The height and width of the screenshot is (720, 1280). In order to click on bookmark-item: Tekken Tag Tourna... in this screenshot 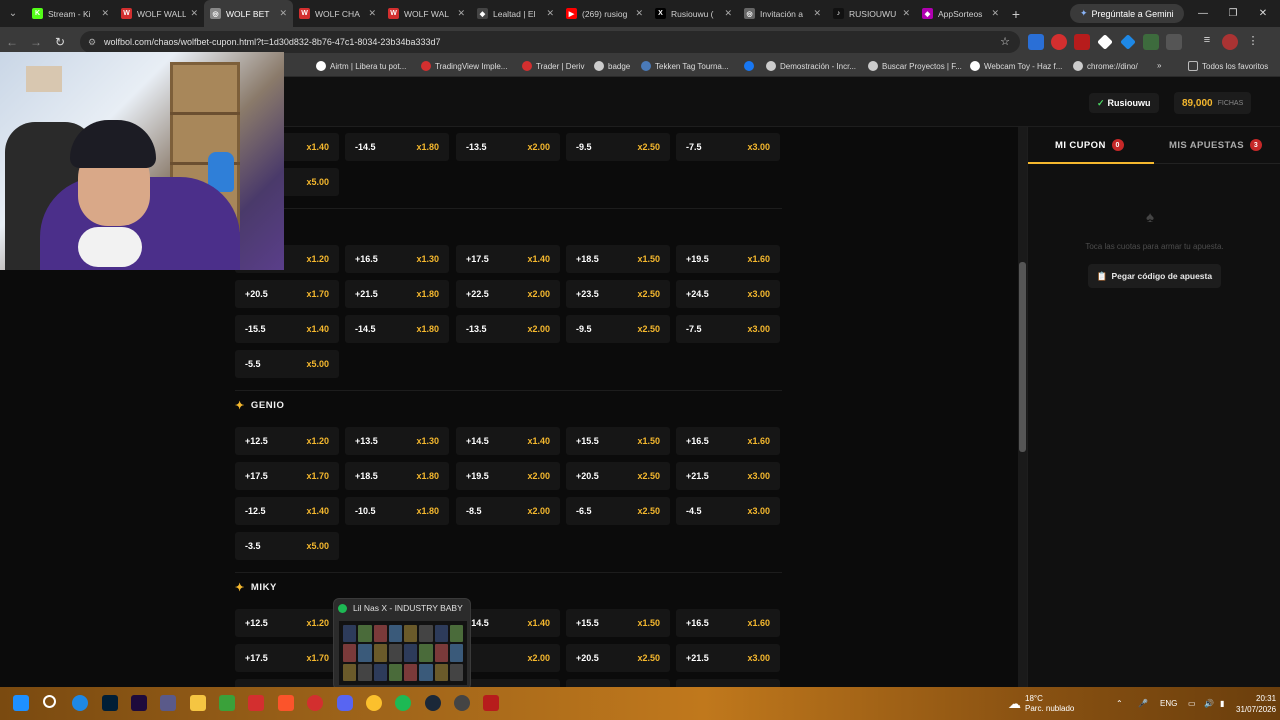, I will do `click(685, 66)`.